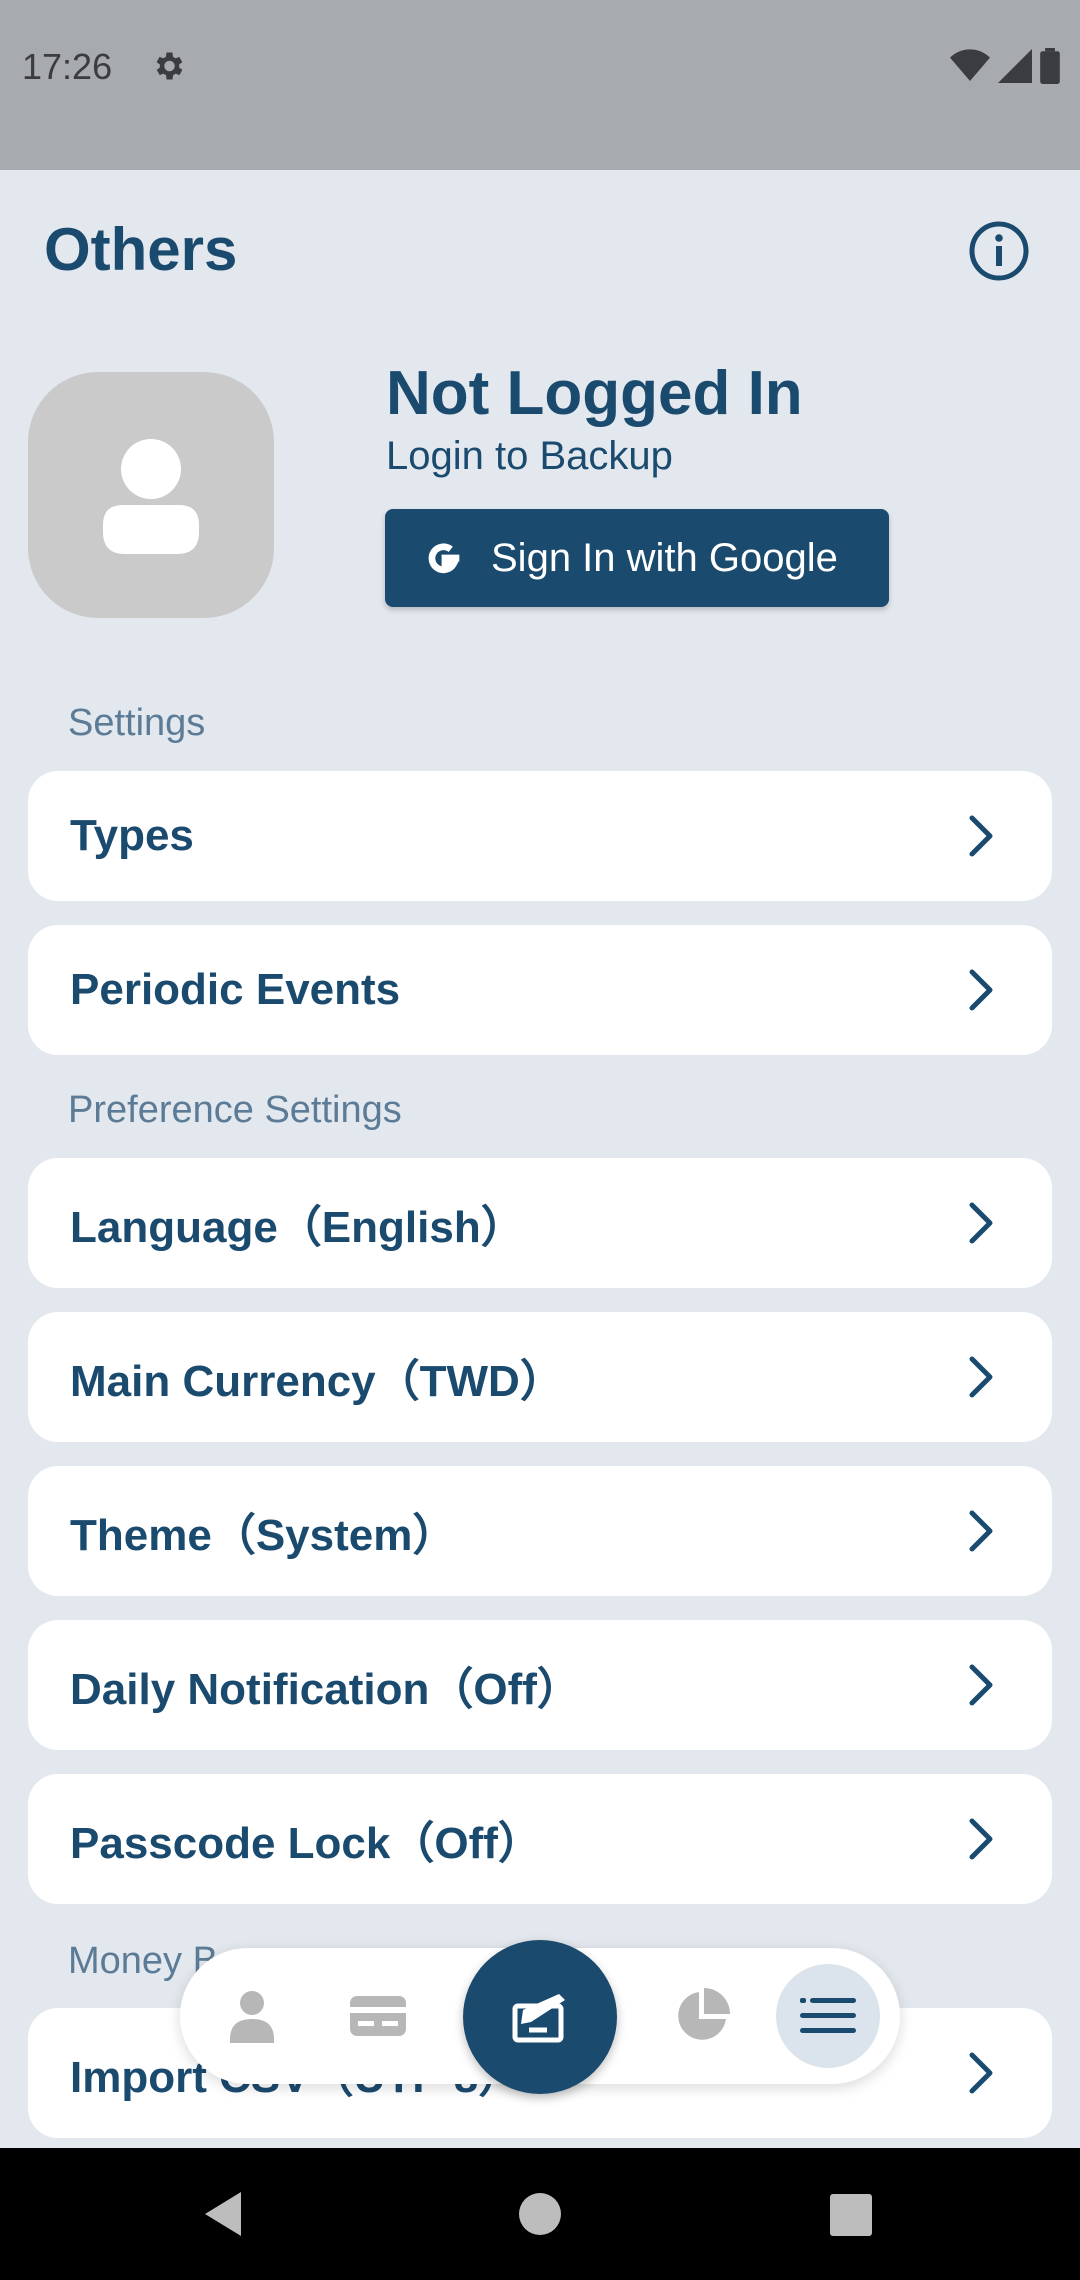 The width and height of the screenshot is (1080, 2280). Describe the element at coordinates (297, 1227) in the screenshot. I see `menu-item-label: Language（English）` at that location.